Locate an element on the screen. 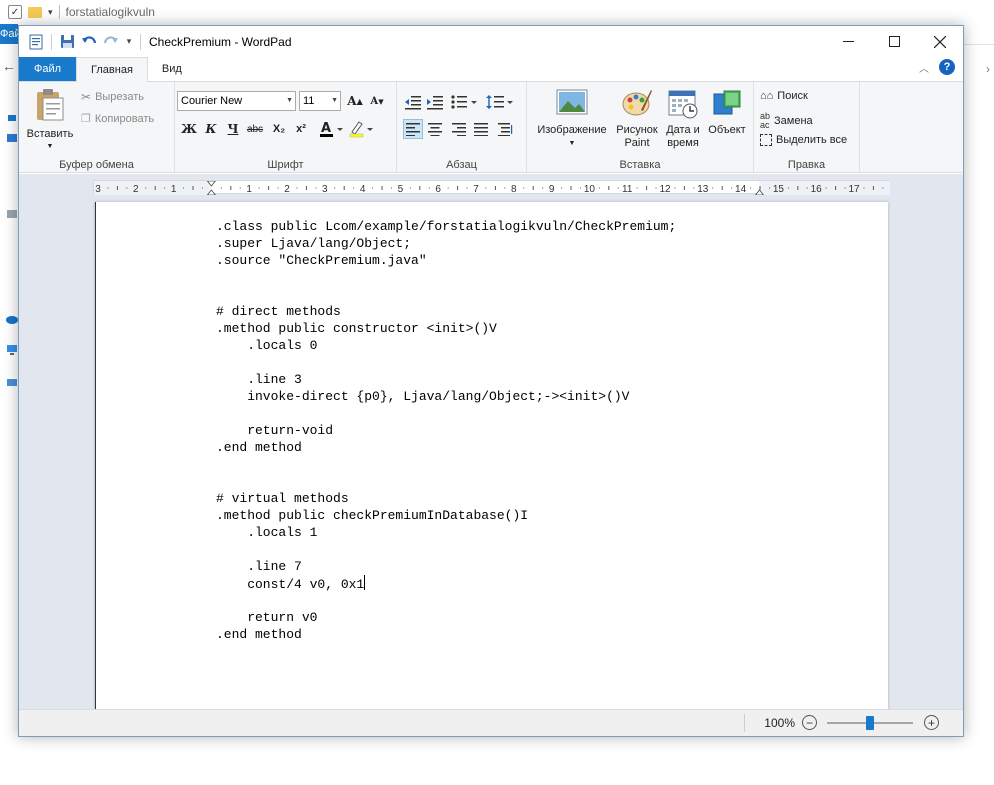 The image size is (994, 785). ruler-tick-label: 11 is located at coordinates (627, 189).